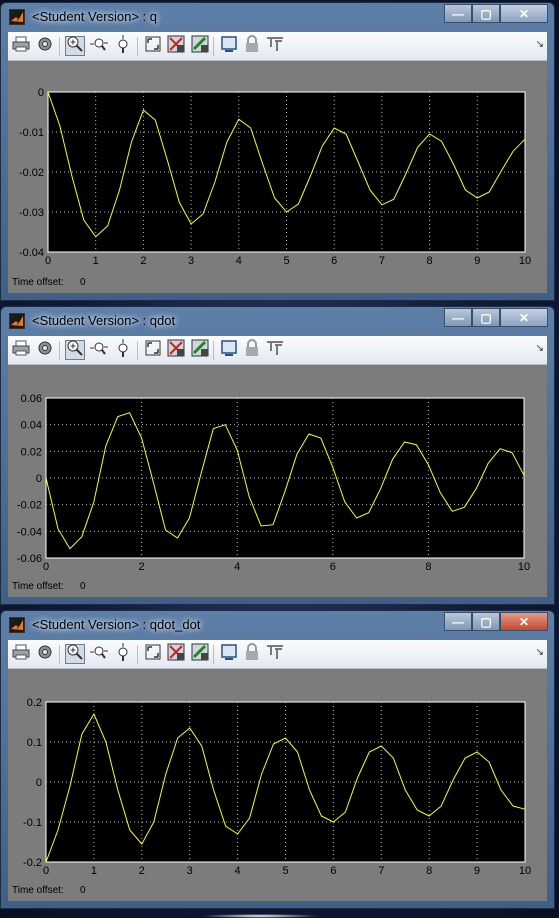 The height and width of the screenshot is (918, 559). What do you see at coordinates (477, 871) in the screenshot?
I see `x-tick-label: 9` at bounding box center [477, 871].